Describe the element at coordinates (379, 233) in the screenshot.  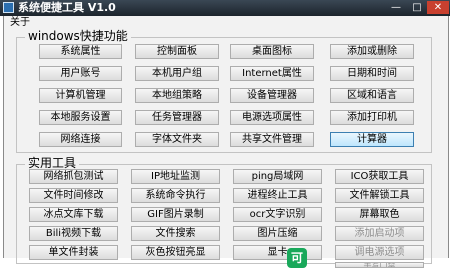
I see `add-startup-item-button: 添加启动项` at that location.